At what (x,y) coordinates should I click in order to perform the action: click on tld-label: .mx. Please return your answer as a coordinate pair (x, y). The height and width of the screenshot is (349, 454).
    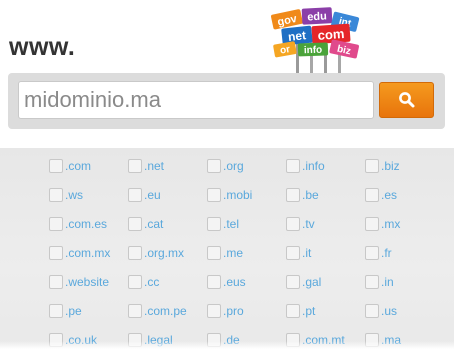
    Looking at the image, I should click on (391, 224).